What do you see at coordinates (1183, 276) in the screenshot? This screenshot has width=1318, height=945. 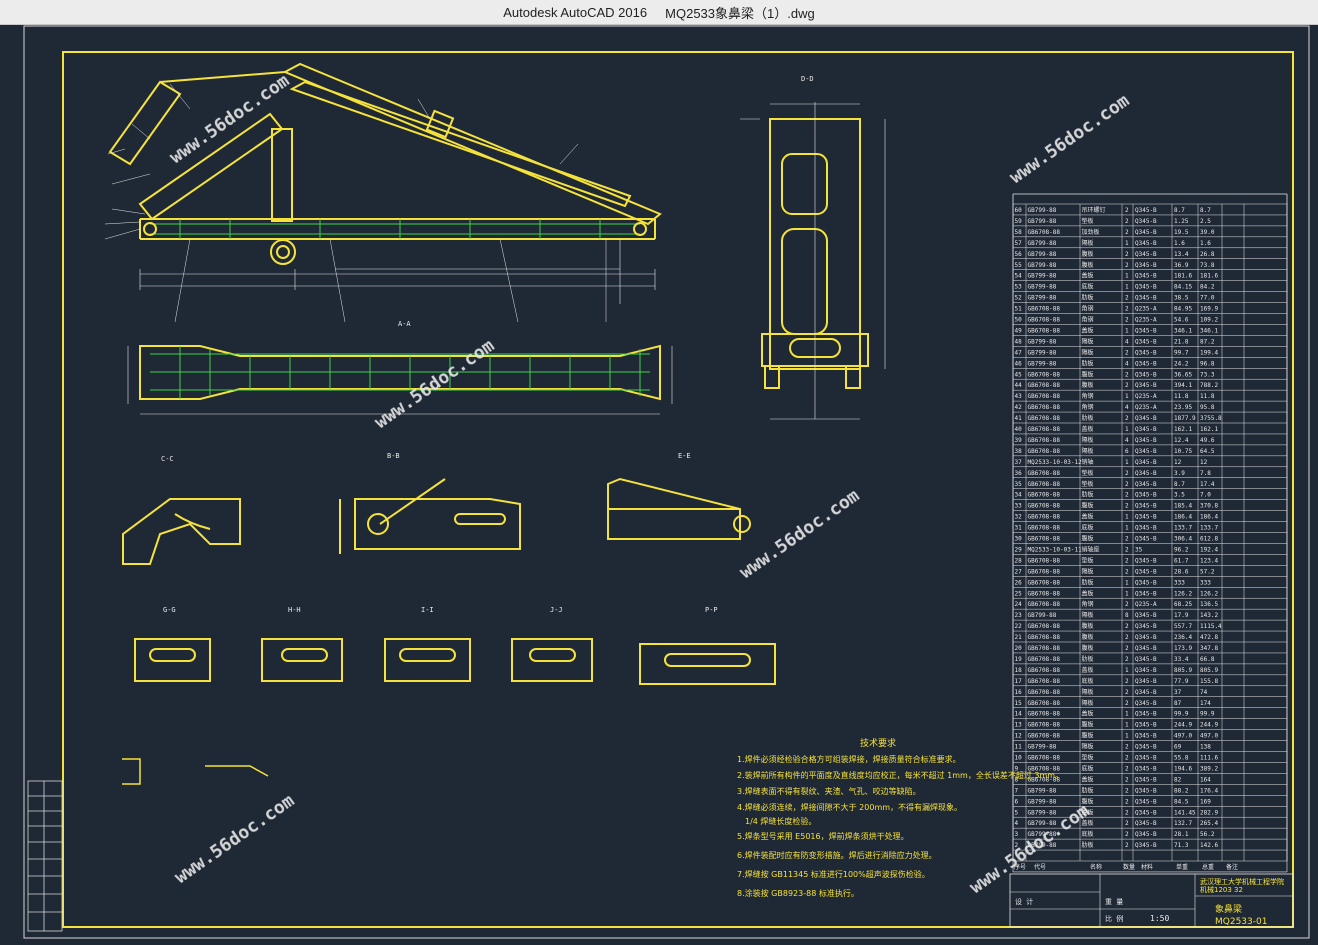 I see `bom-cell: 181.6` at bounding box center [1183, 276].